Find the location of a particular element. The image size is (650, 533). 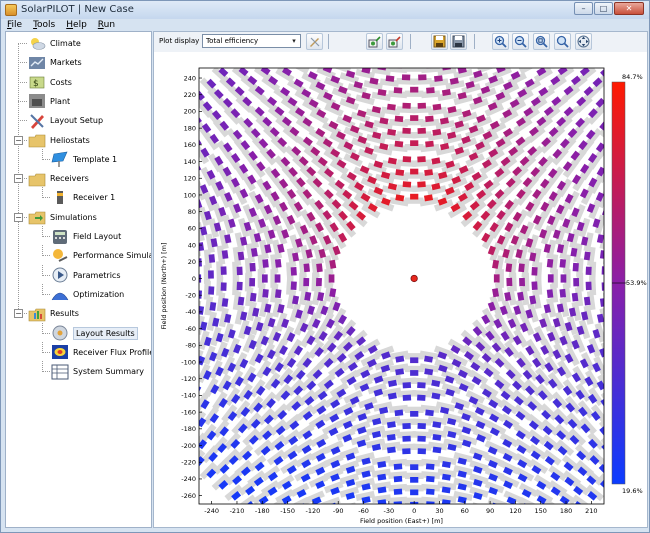

plant-icon is located at coordinates (37, 101).